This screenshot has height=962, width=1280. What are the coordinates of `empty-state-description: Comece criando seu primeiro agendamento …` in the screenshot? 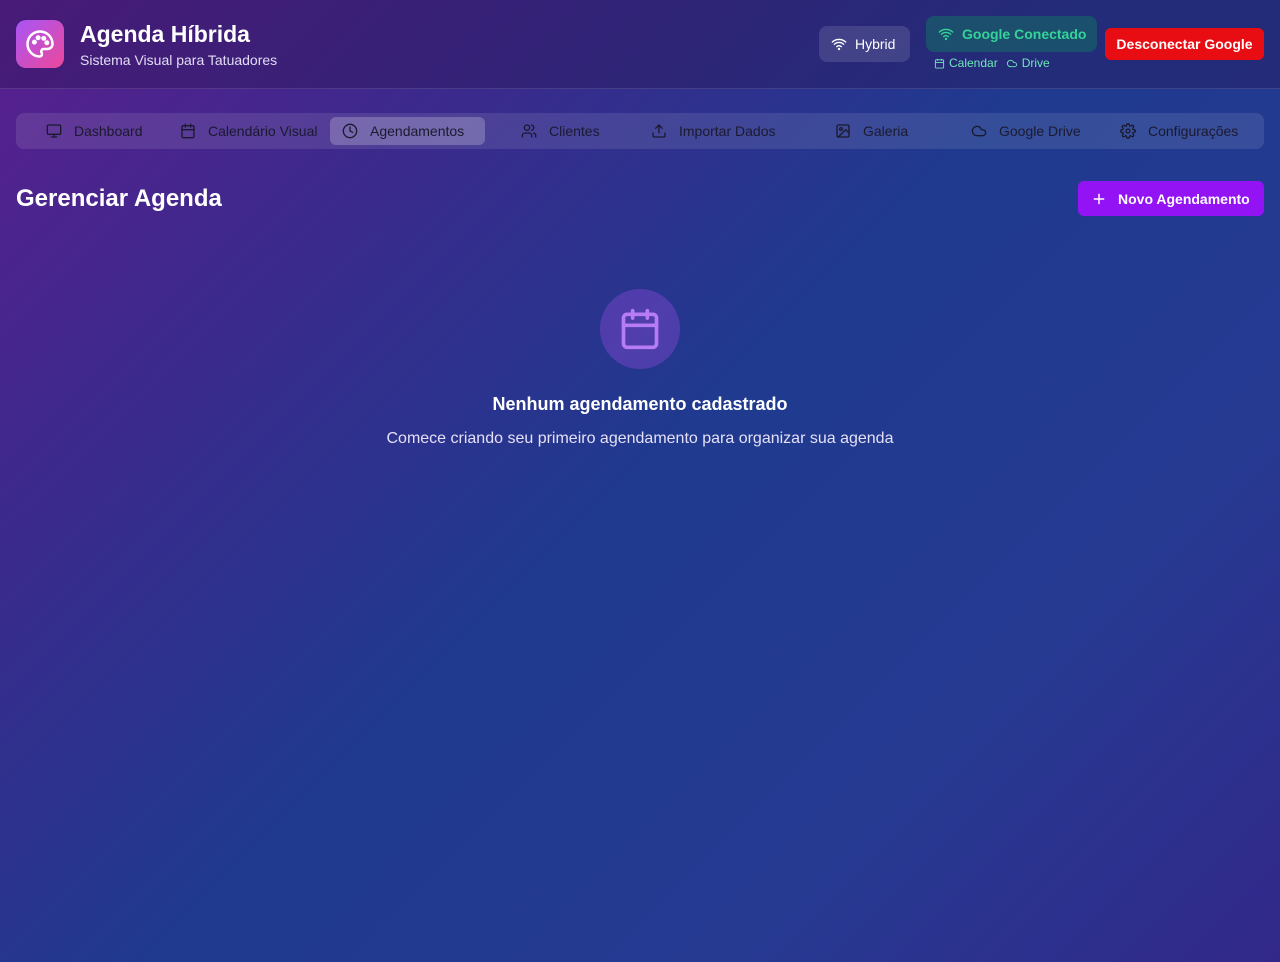 It's located at (640, 438).